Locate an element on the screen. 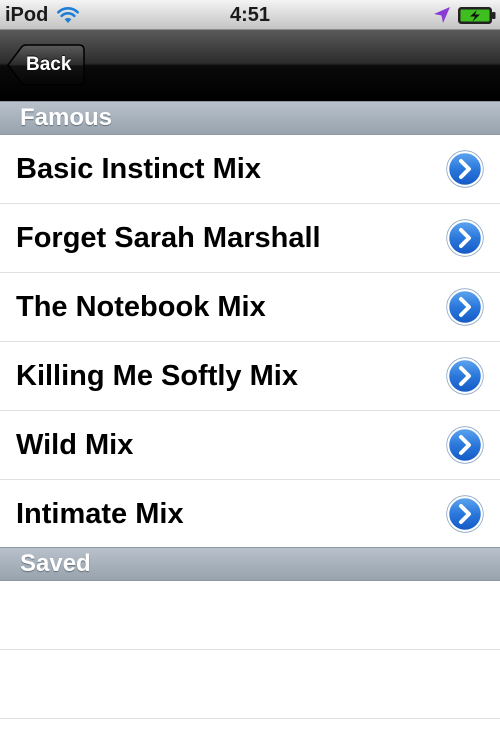  list-item-label: Wild Mix is located at coordinates (75, 445).